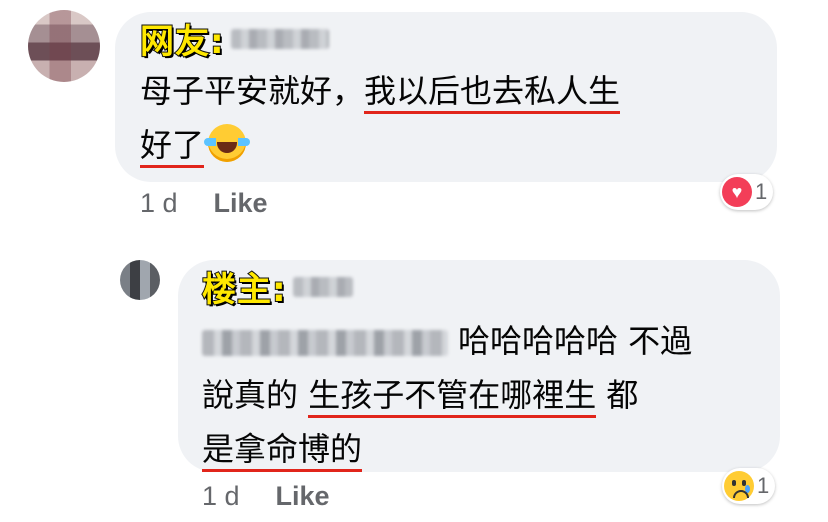  I want to click on reaction-summary: ♥ 1, so click(747, 192).